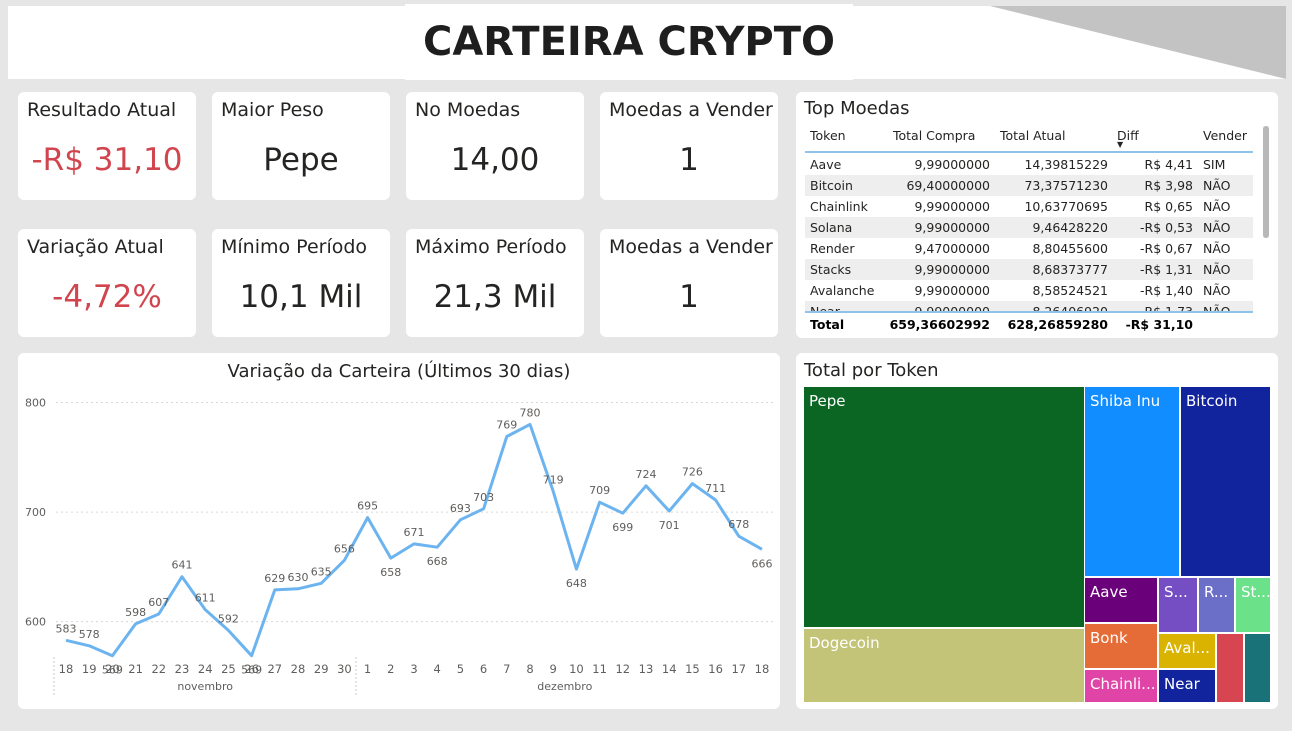 The width and height of the screenshot is (1292, 731). I want to click on kpi-card-variacao-atual: Variação Atual -4,72%, so click(107, 283).